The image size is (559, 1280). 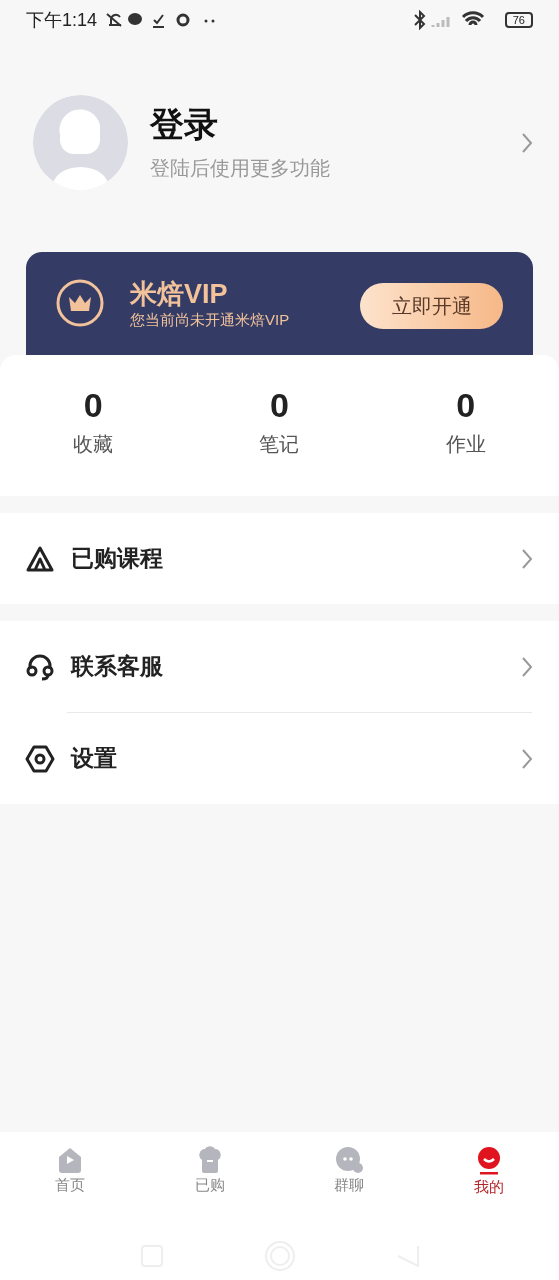 I want to click on menu-item: 设置, so click(x=279, y=758).